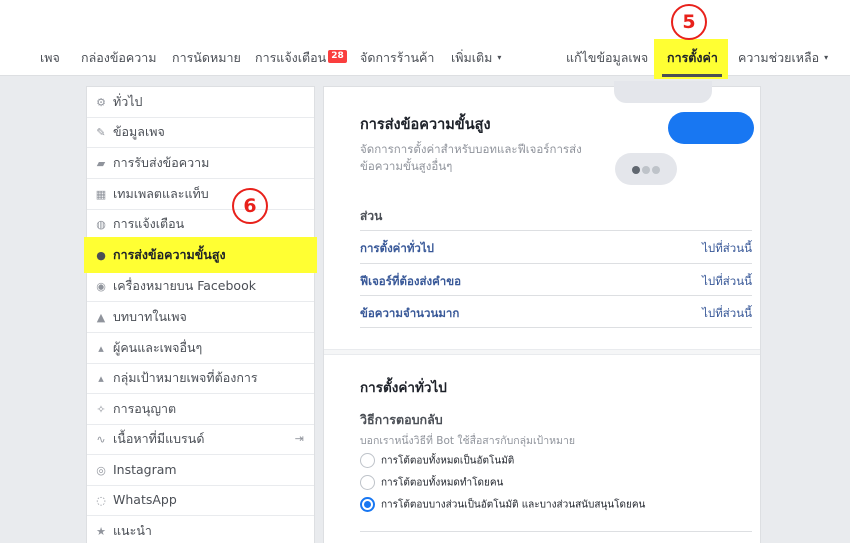  I want to click on toc-row-general-settings: การตั้งค่าทั่วไป ไปที่ส่วนนี้, so click(556, 246).